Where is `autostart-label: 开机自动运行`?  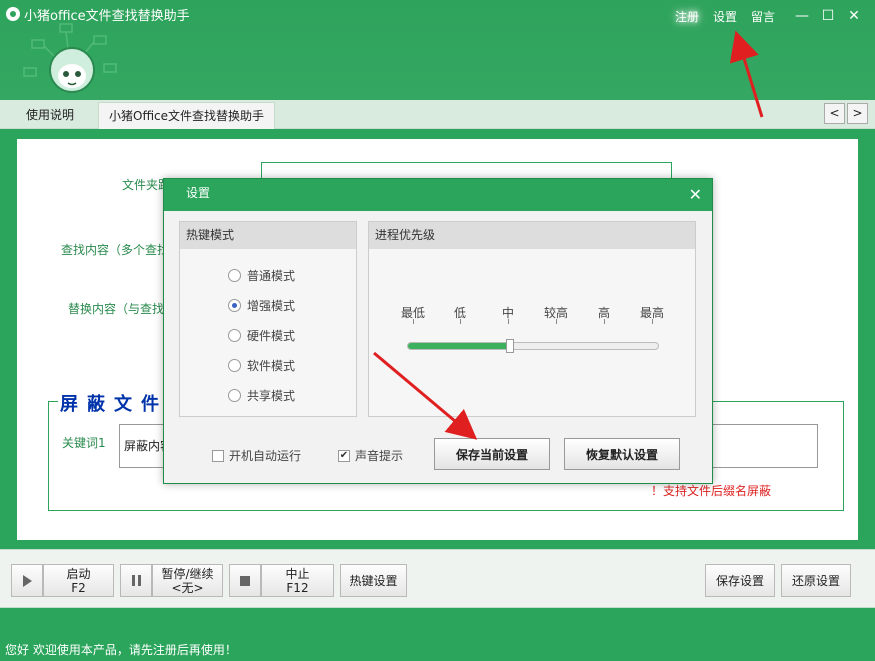
autostart-label: 开机自动运行 is located at coordinates (265, 456).